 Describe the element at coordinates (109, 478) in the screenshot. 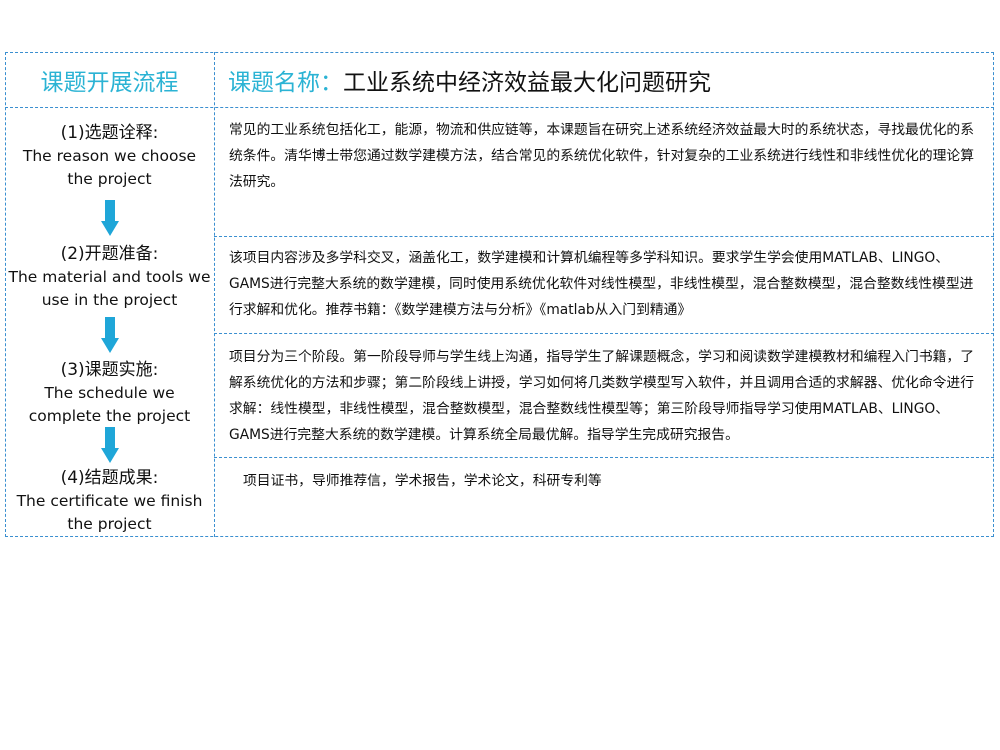

I see `step-title-cn: (4)结题成果:` at that location.